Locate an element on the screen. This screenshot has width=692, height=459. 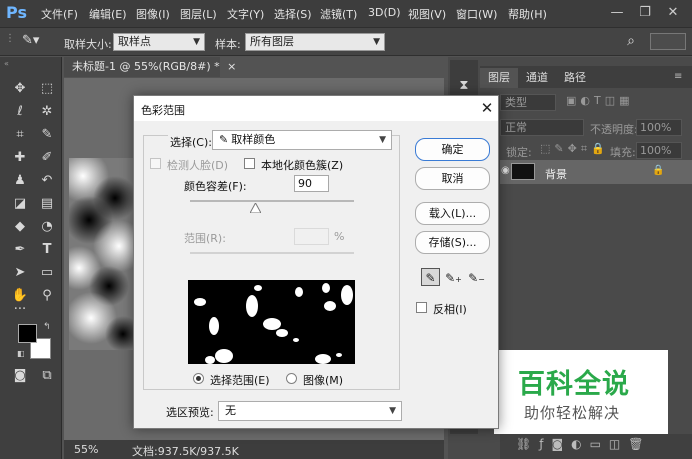
filter-kind-select: 类型 is located at coordinates (528, 102).